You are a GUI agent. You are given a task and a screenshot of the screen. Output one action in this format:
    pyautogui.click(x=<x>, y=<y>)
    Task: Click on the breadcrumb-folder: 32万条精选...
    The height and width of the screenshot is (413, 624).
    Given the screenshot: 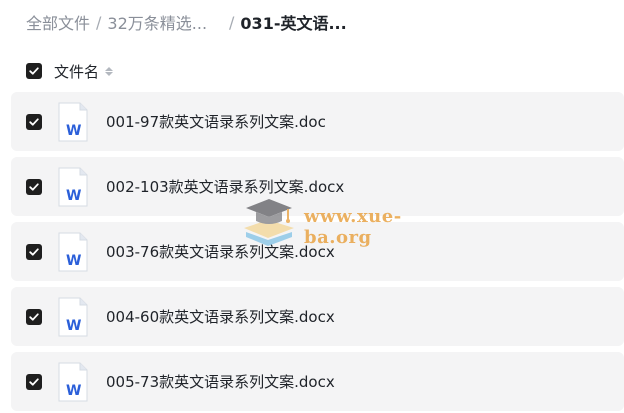 What is the action you would take?
    pyautogui.click(x=157, y=22)
    